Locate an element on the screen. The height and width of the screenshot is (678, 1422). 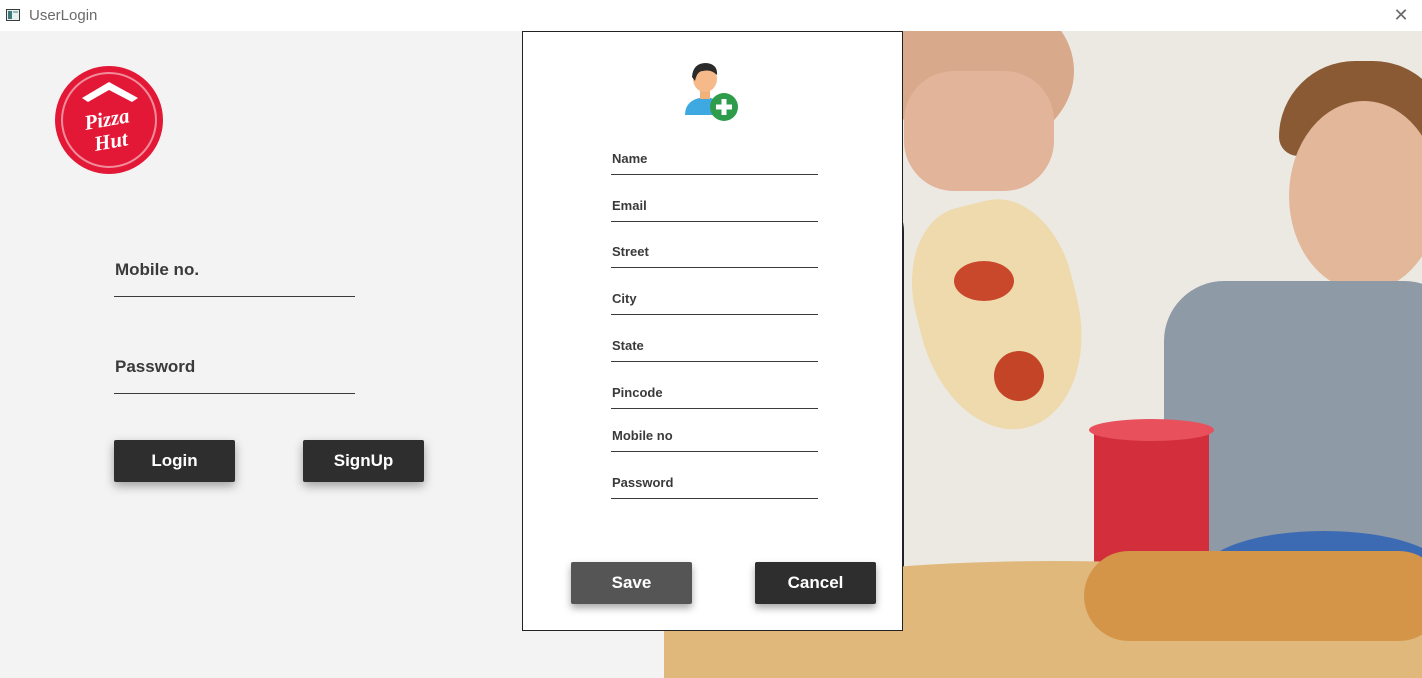
password-input is located at coordinates (234, 393).